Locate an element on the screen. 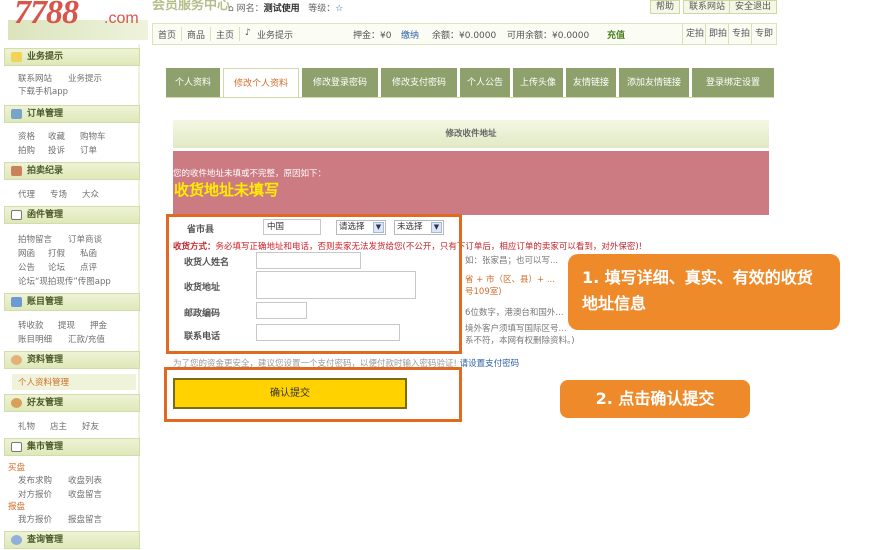 The height and width of the screenshot is (550, 882). tab-divider is located at coordinates (470, 97).